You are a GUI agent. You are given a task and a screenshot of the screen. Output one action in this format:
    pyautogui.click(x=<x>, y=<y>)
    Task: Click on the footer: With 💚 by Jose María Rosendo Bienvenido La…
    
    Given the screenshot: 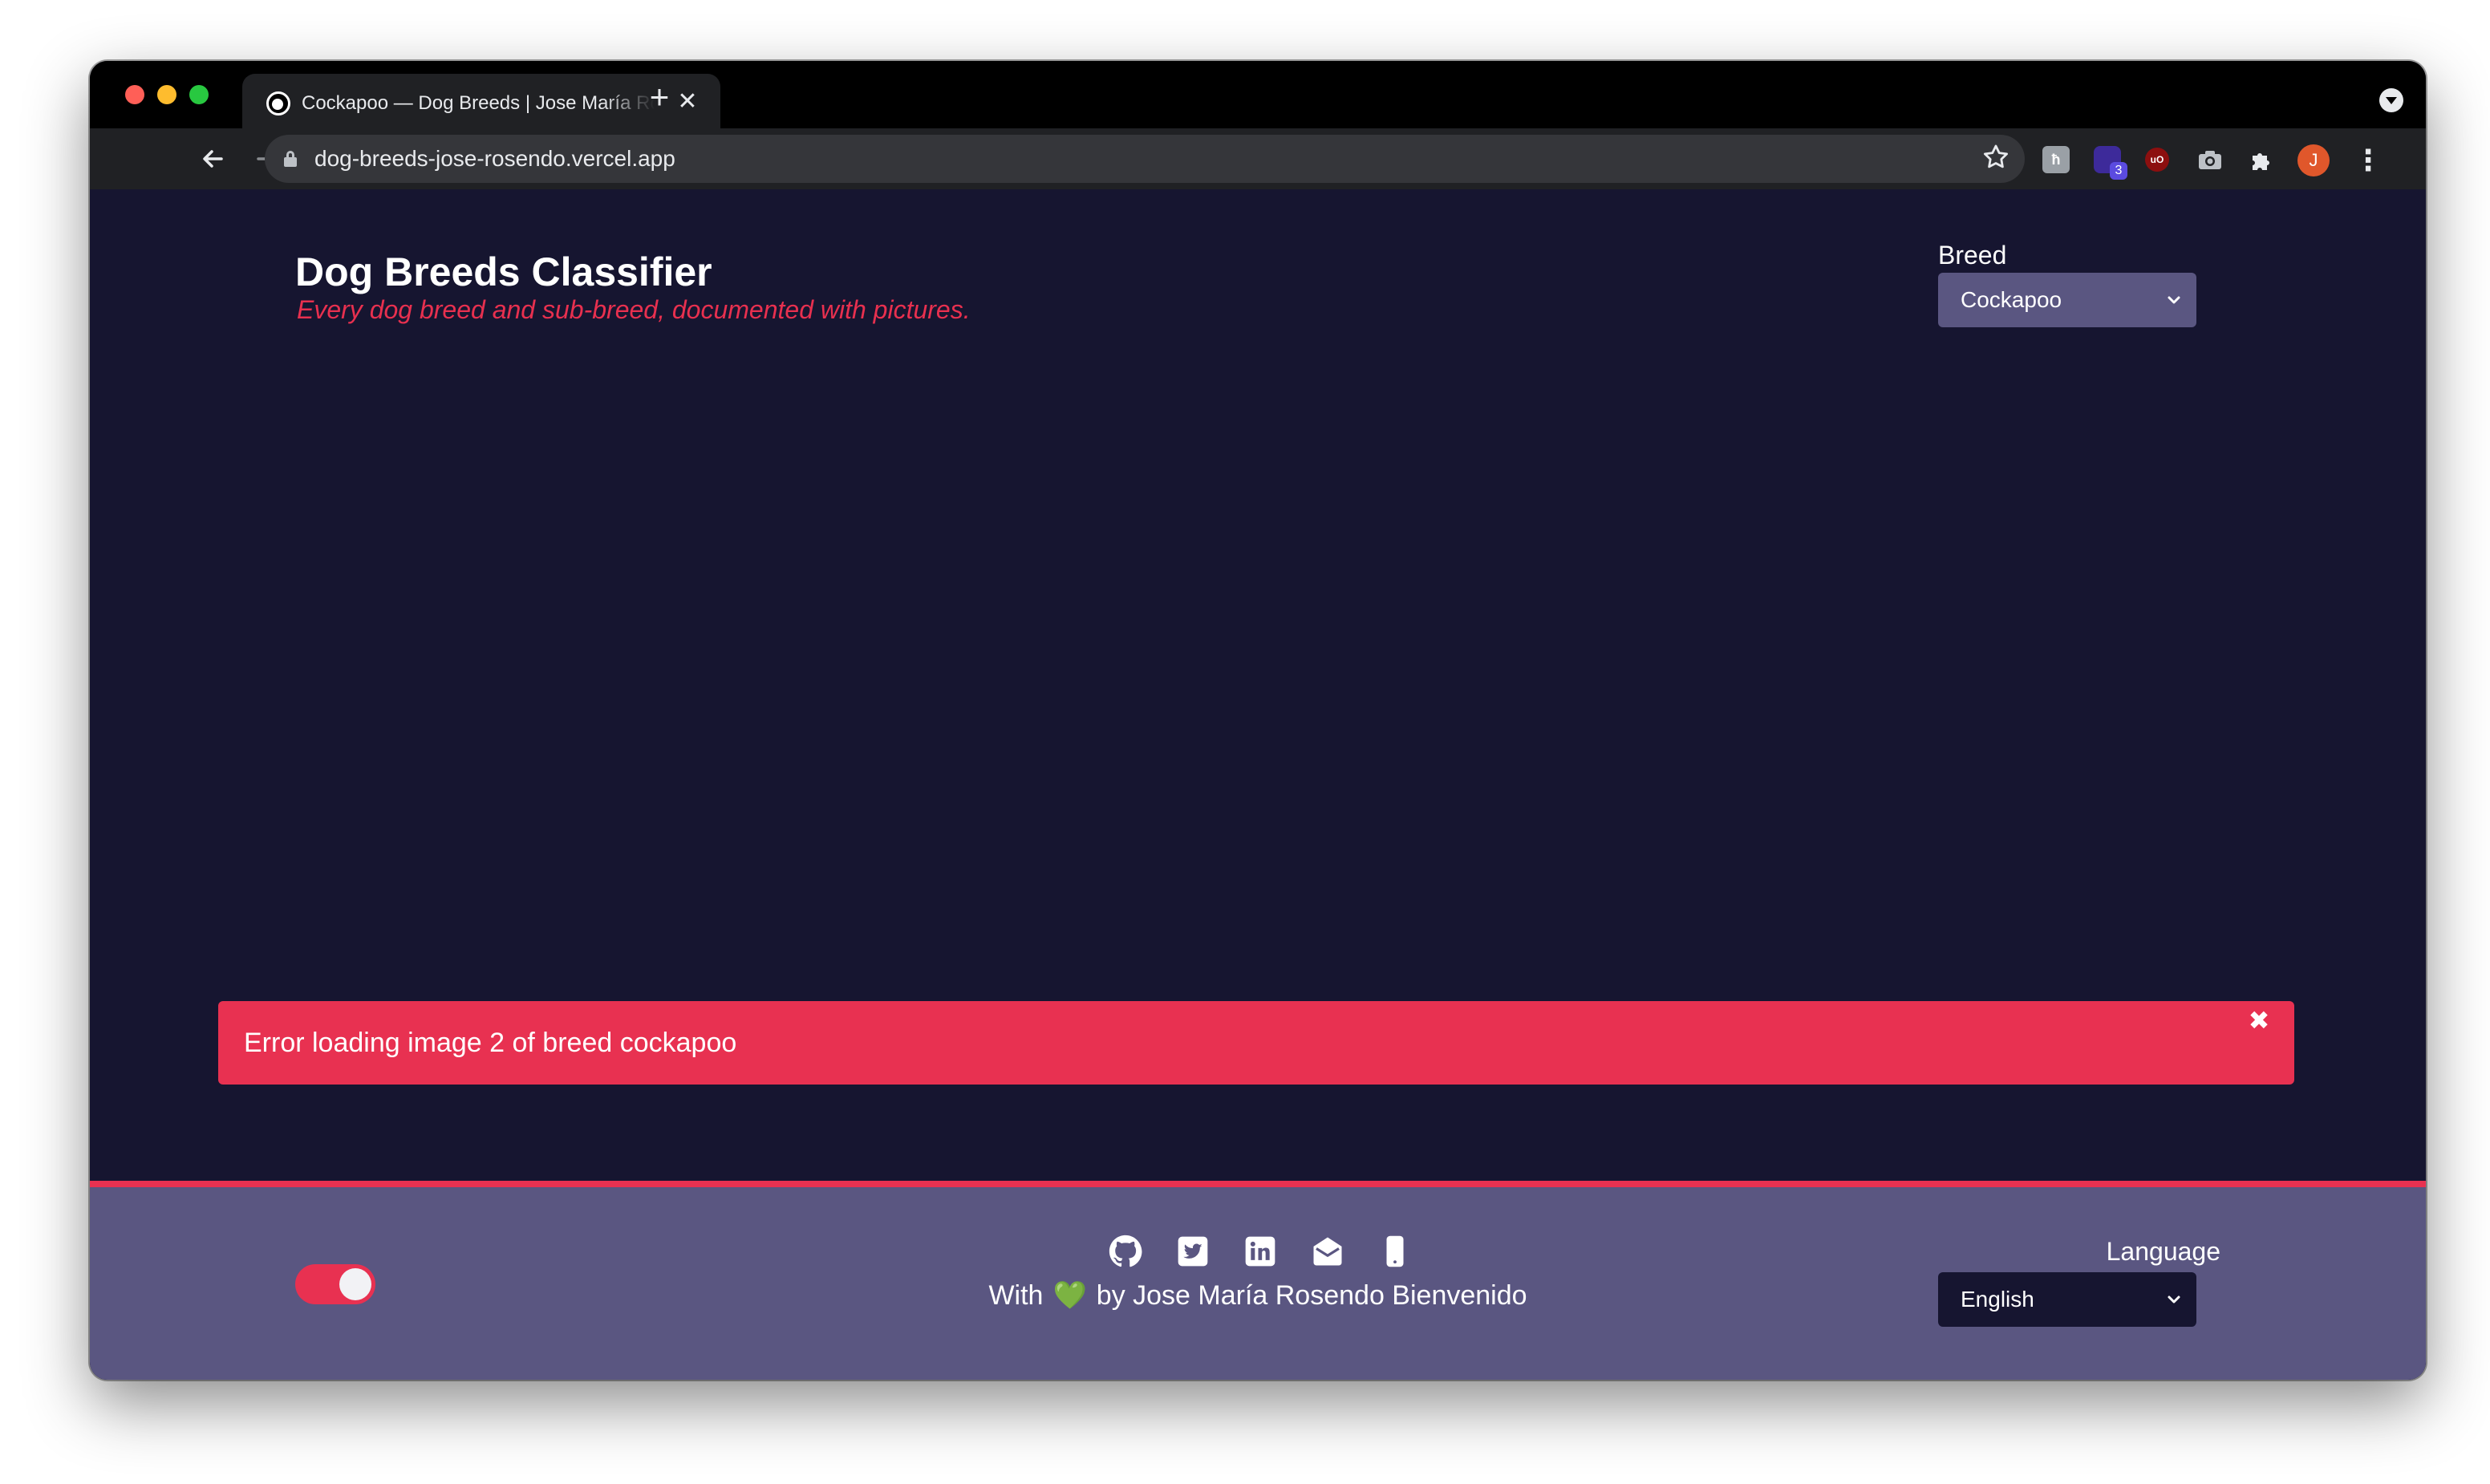 What is the action you would take?
    pyautogui.click(x=1258, y=1280)
    